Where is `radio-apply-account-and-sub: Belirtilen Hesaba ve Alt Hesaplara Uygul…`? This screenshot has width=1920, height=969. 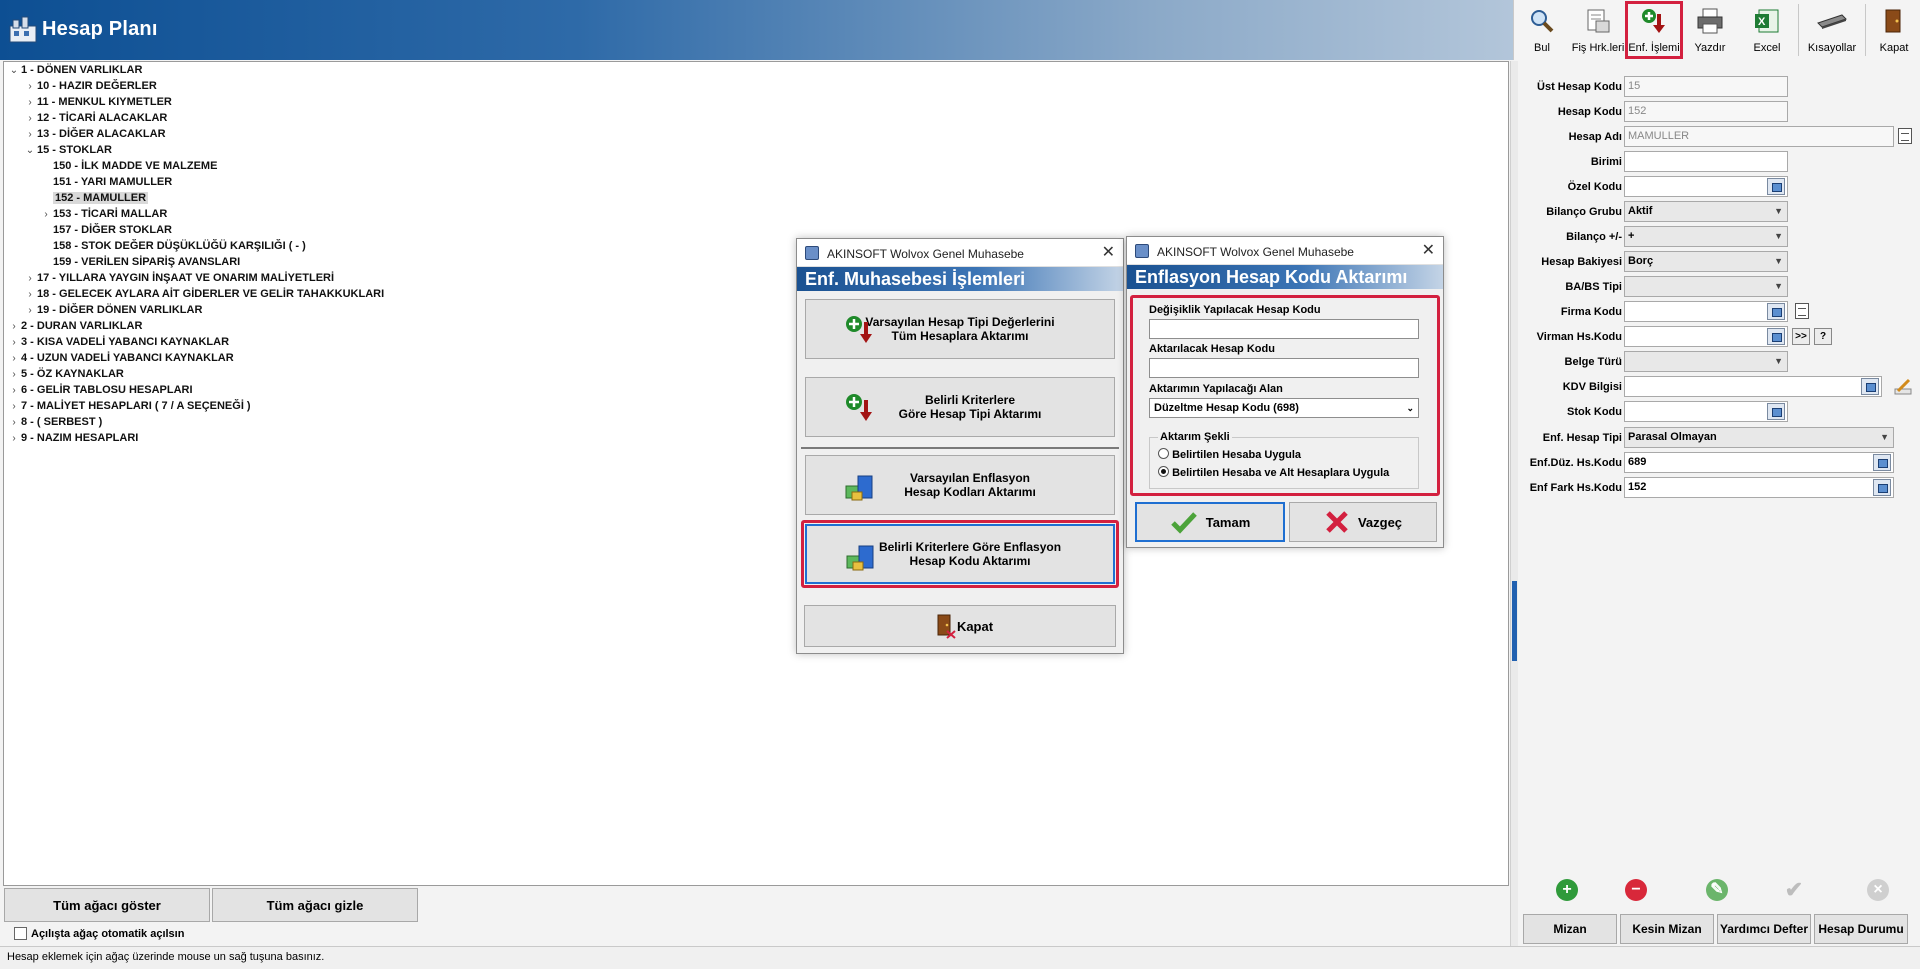
radio-apply-account-and-sub: Belirtilen Hesaba ve Alt Hesaplara Uygul… is located at coordinates (1273, 472).